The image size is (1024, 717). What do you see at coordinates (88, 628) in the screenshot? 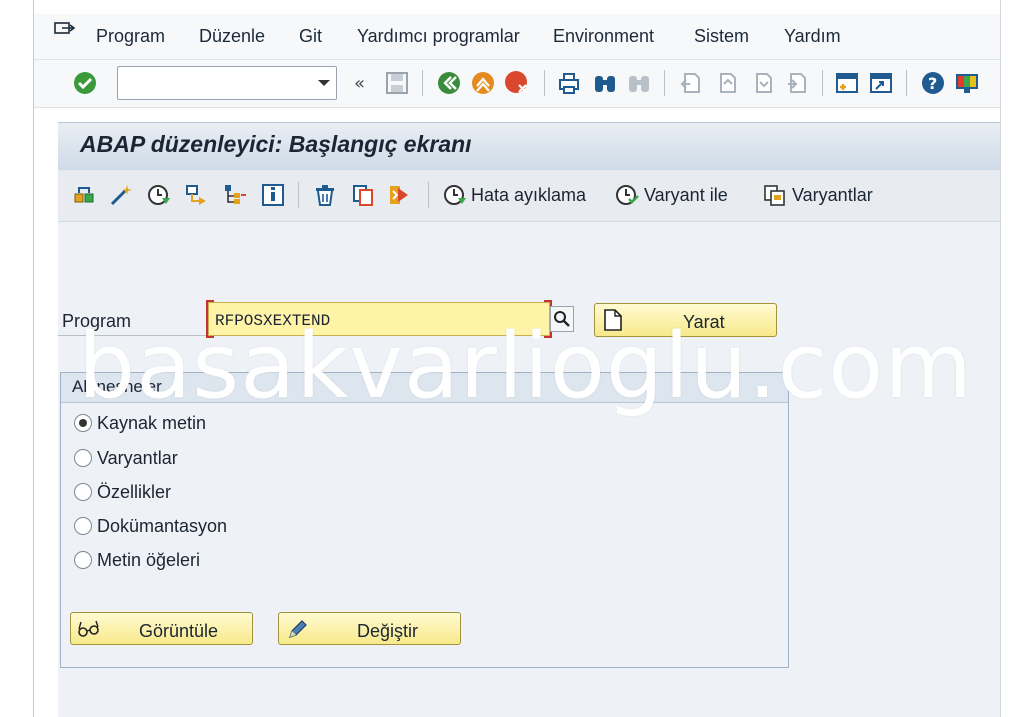
I see `glasses-icon` at bounding box center [88, 628].